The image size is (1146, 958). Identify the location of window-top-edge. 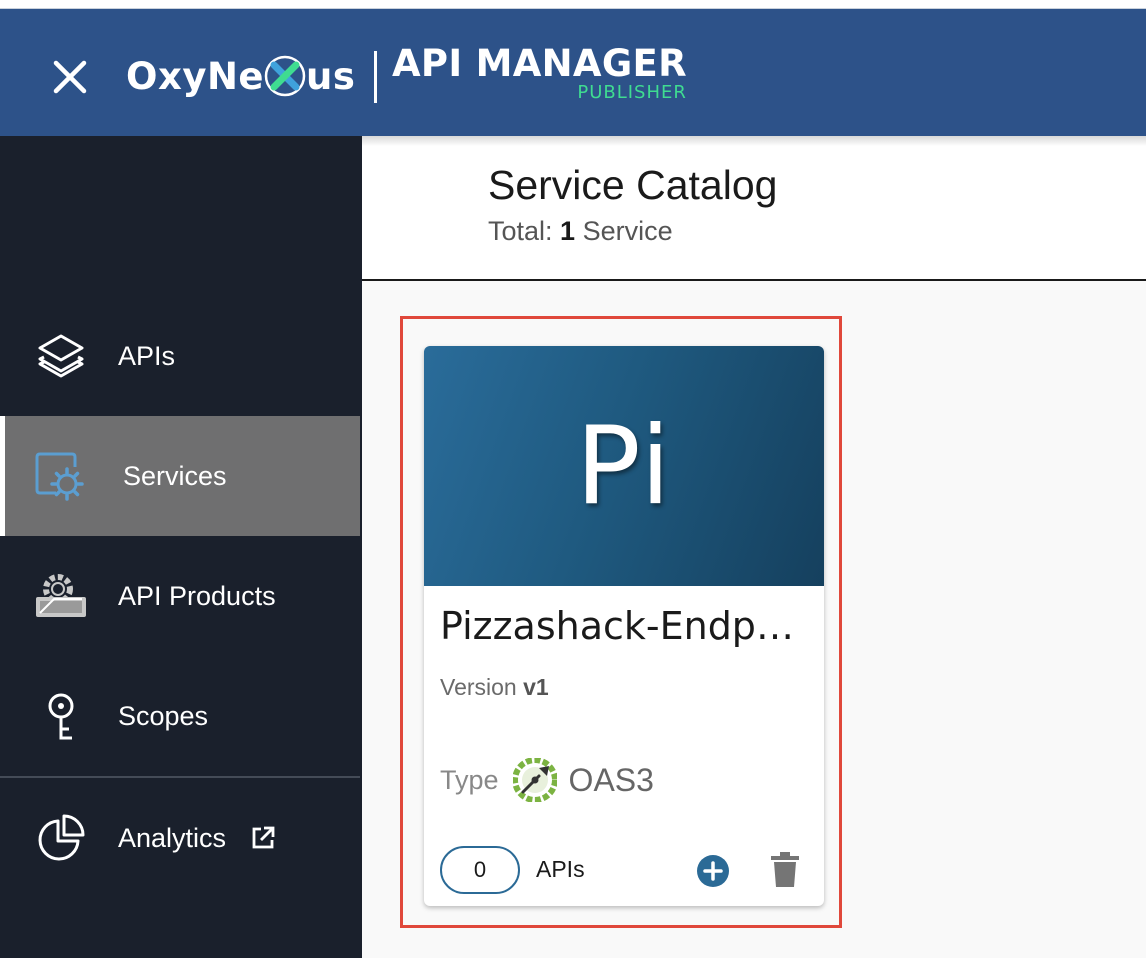
(573, 4).